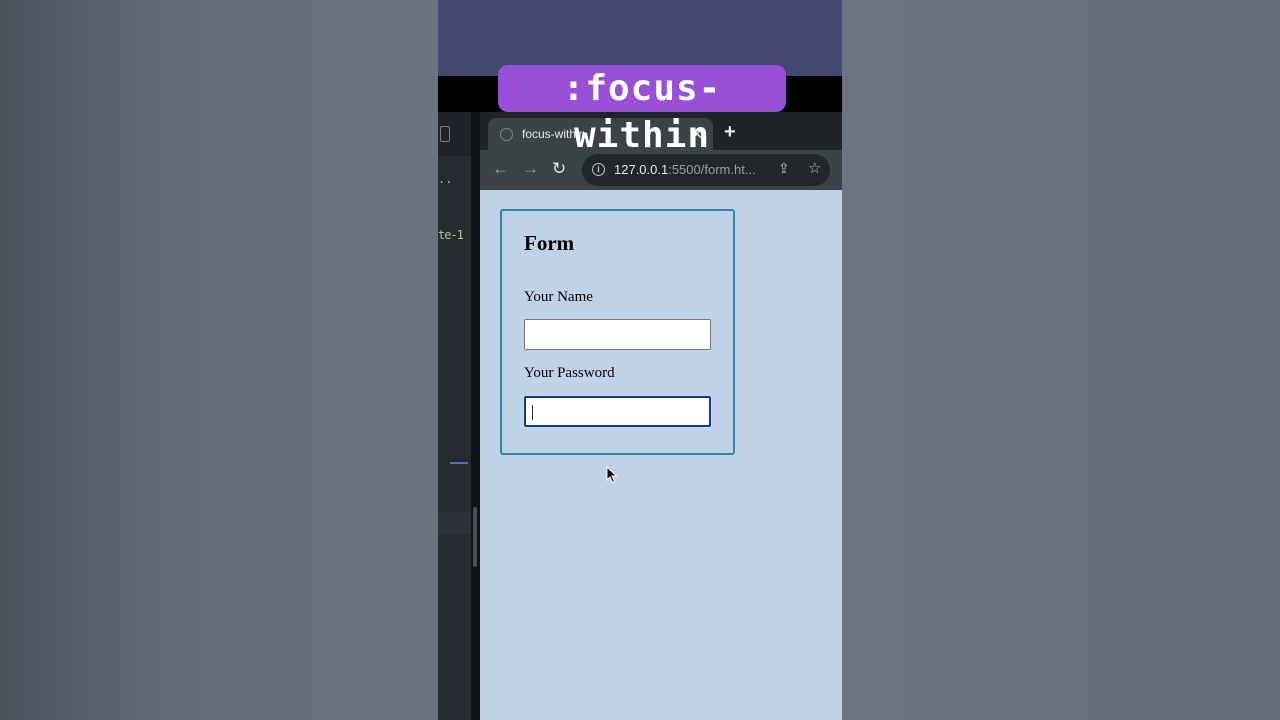 Image resolution: width=1280 pixels, height=720 pixels. Describe the element at coordinates (641, 169) in the screenshot. I see `url-host: 127.0.0.1` at that location.